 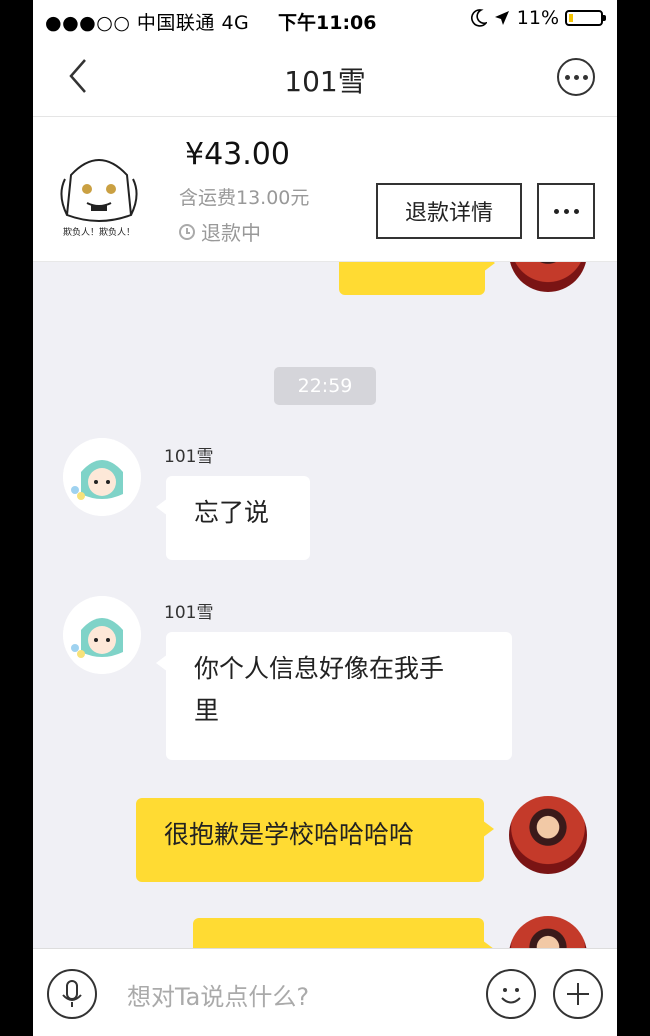 I want to click on ellipsis-circle-icon, so click(x=576, y=77).